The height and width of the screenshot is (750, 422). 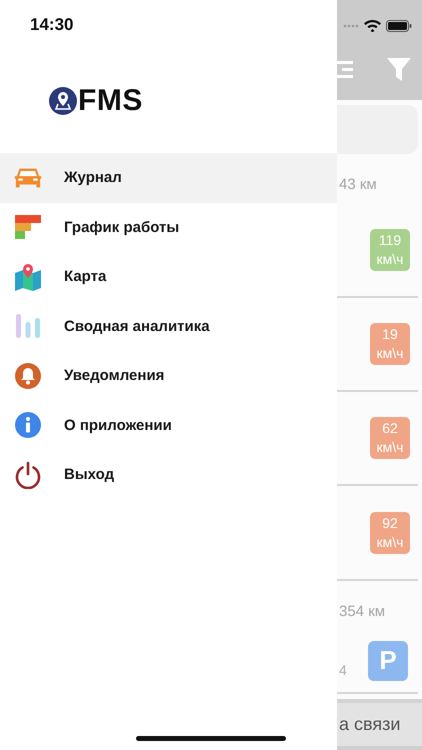 What do you see at coordinates (351, 26) in the screenshot?
I see `signal-icon` at bounding box center [351, 26].